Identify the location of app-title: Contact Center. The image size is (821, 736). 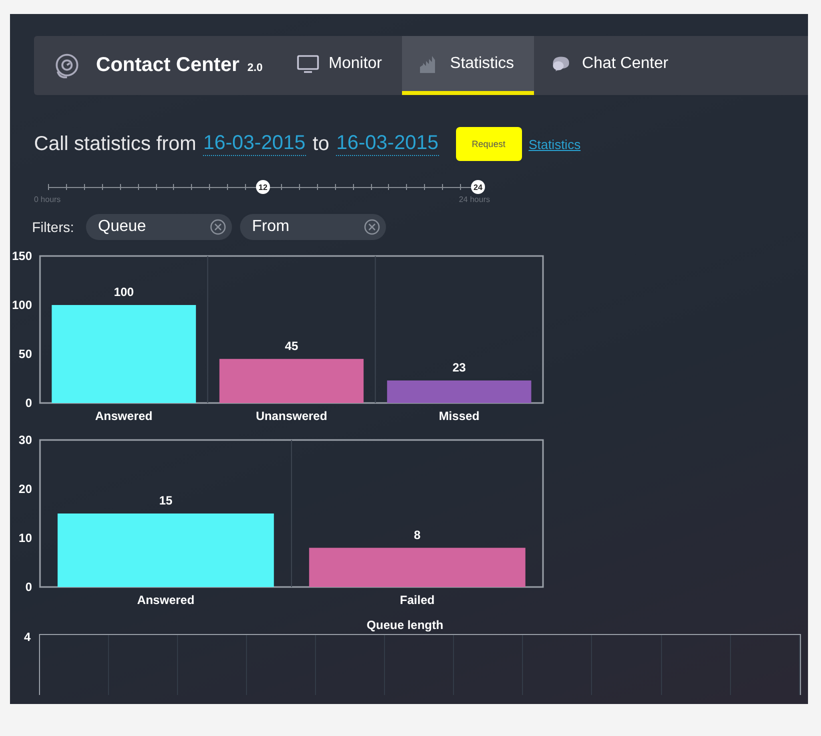
(168, 65).